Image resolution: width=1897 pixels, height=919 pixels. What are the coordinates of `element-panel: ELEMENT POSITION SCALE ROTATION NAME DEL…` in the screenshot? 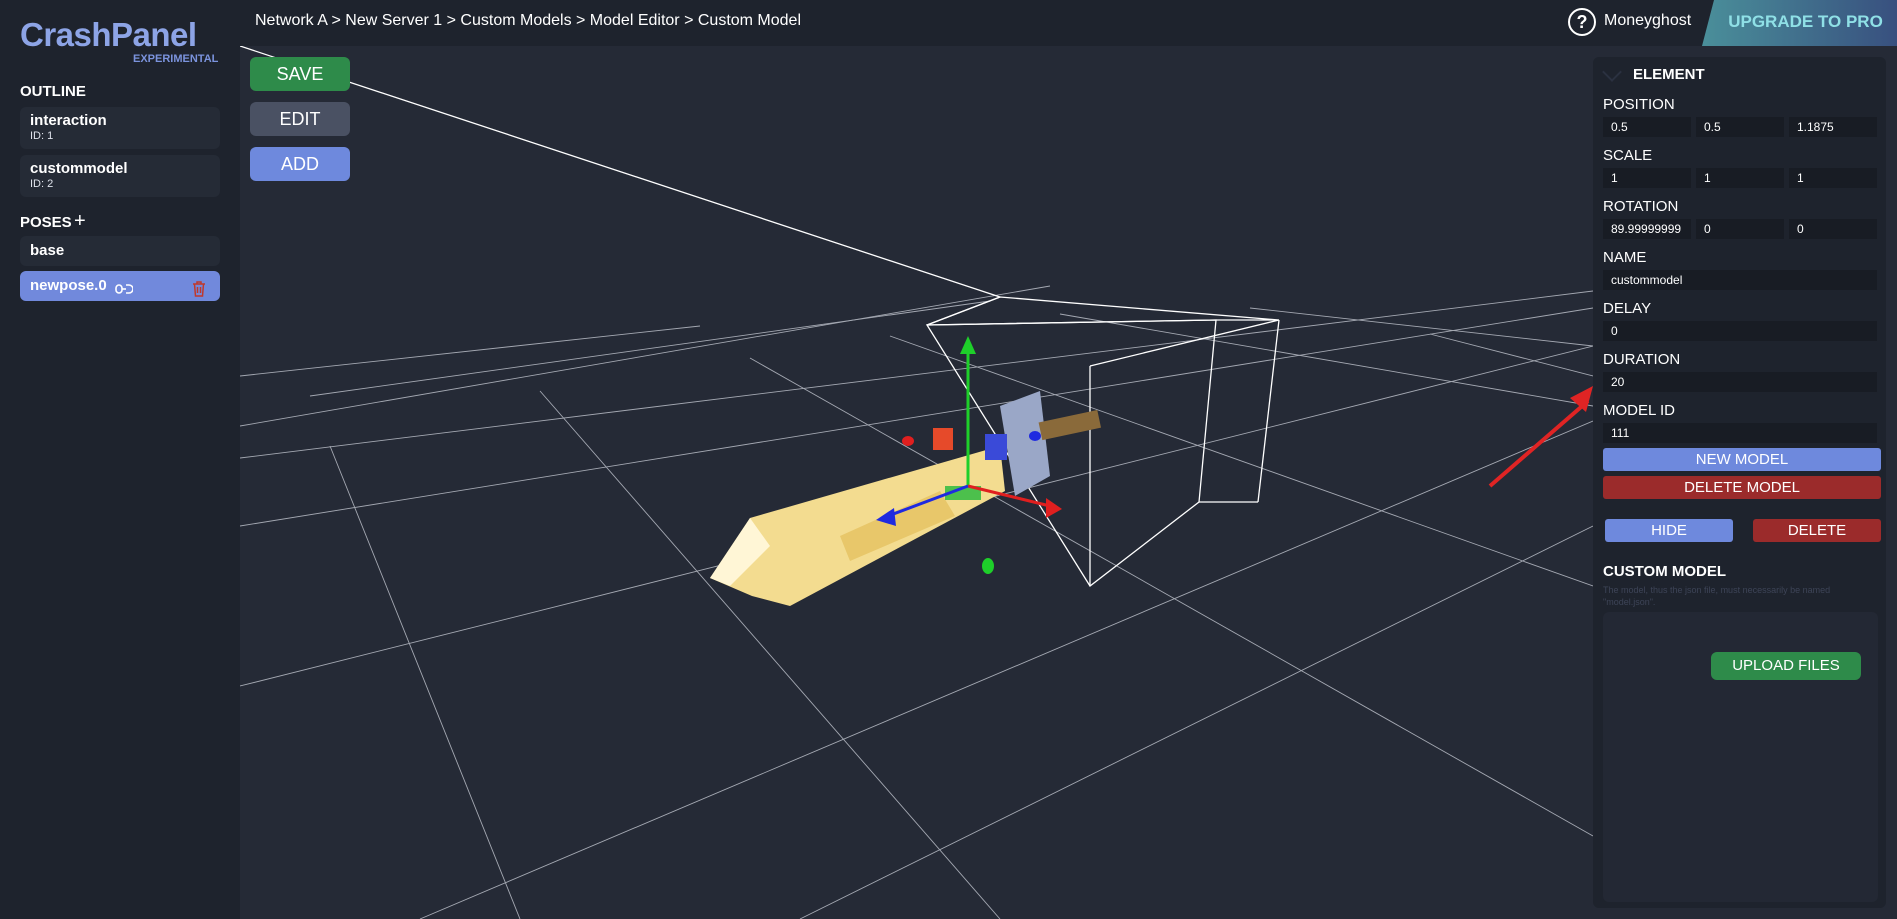 It's located at (1739, 482).